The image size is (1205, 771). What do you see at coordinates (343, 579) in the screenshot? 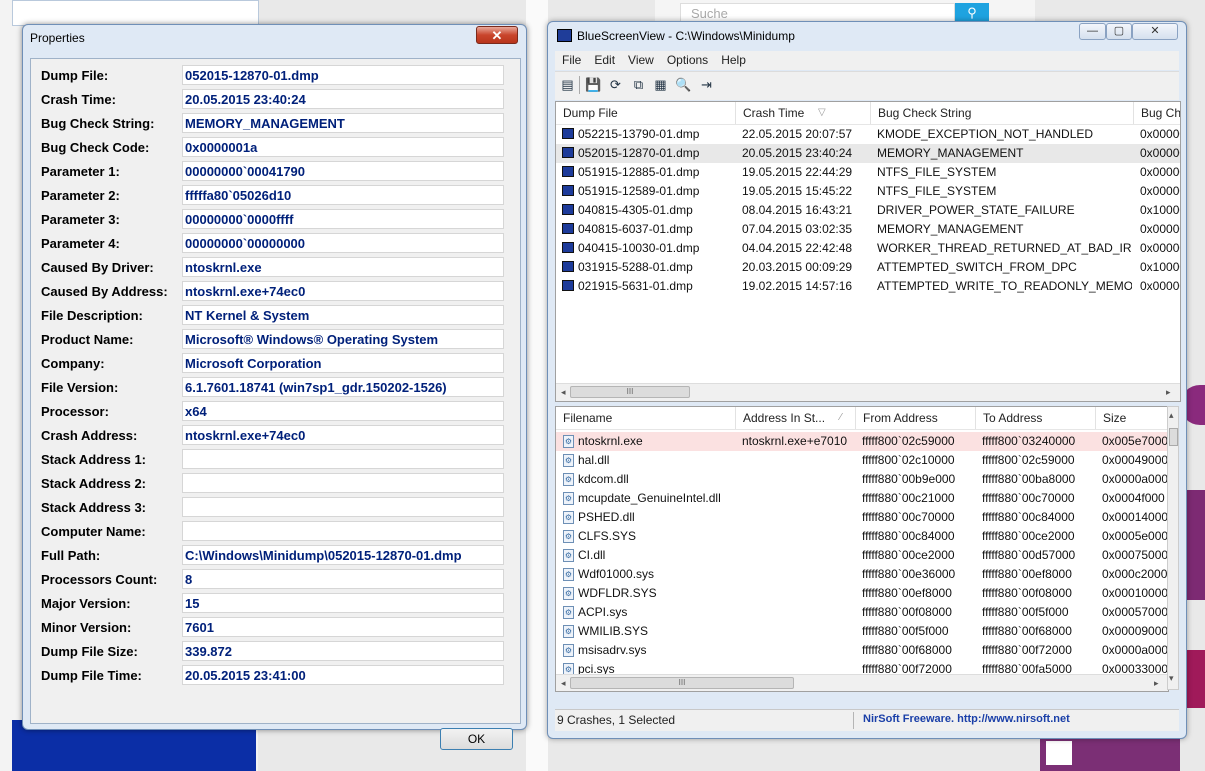
I see `property-value-field: 8` at bounding box center [343, 579].